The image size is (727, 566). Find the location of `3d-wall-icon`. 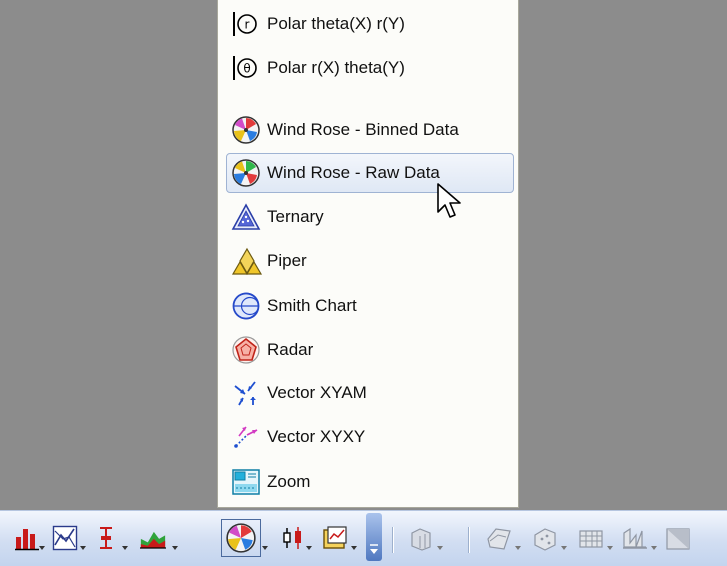

3d-wall-icon is located at coordinates (591, 538).